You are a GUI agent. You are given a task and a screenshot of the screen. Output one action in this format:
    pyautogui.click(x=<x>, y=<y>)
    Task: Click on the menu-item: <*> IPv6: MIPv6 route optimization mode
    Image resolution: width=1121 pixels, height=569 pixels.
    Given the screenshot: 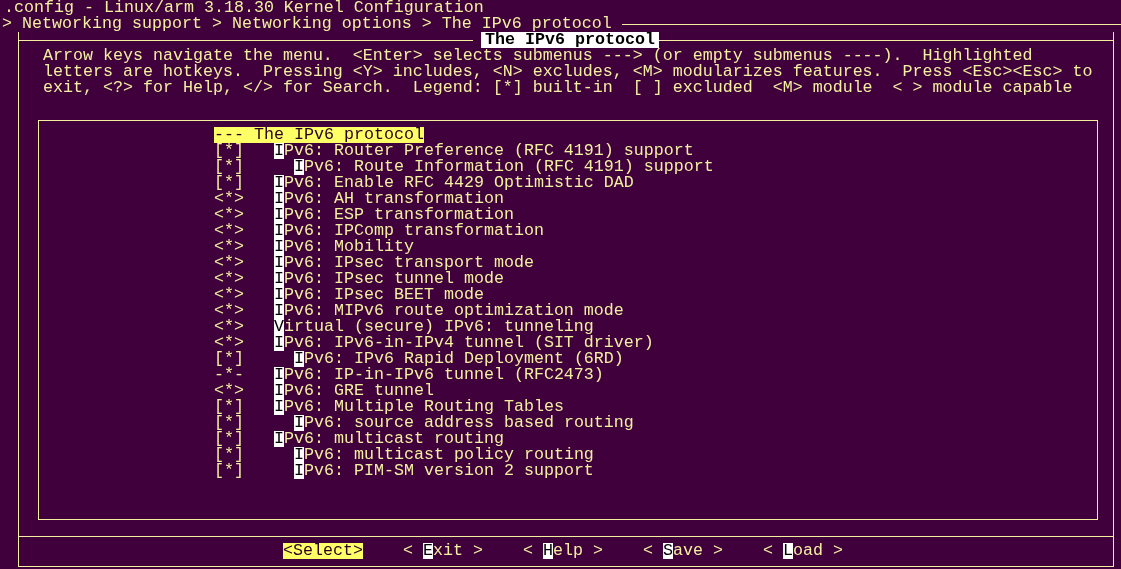 What is the action you would take?
    pyautogui.click(x=419, y=311)
    